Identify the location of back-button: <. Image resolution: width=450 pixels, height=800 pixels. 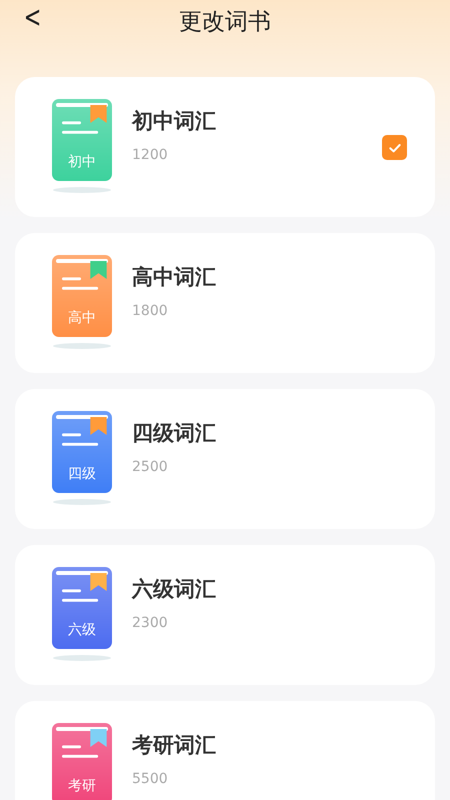
(33, 17).